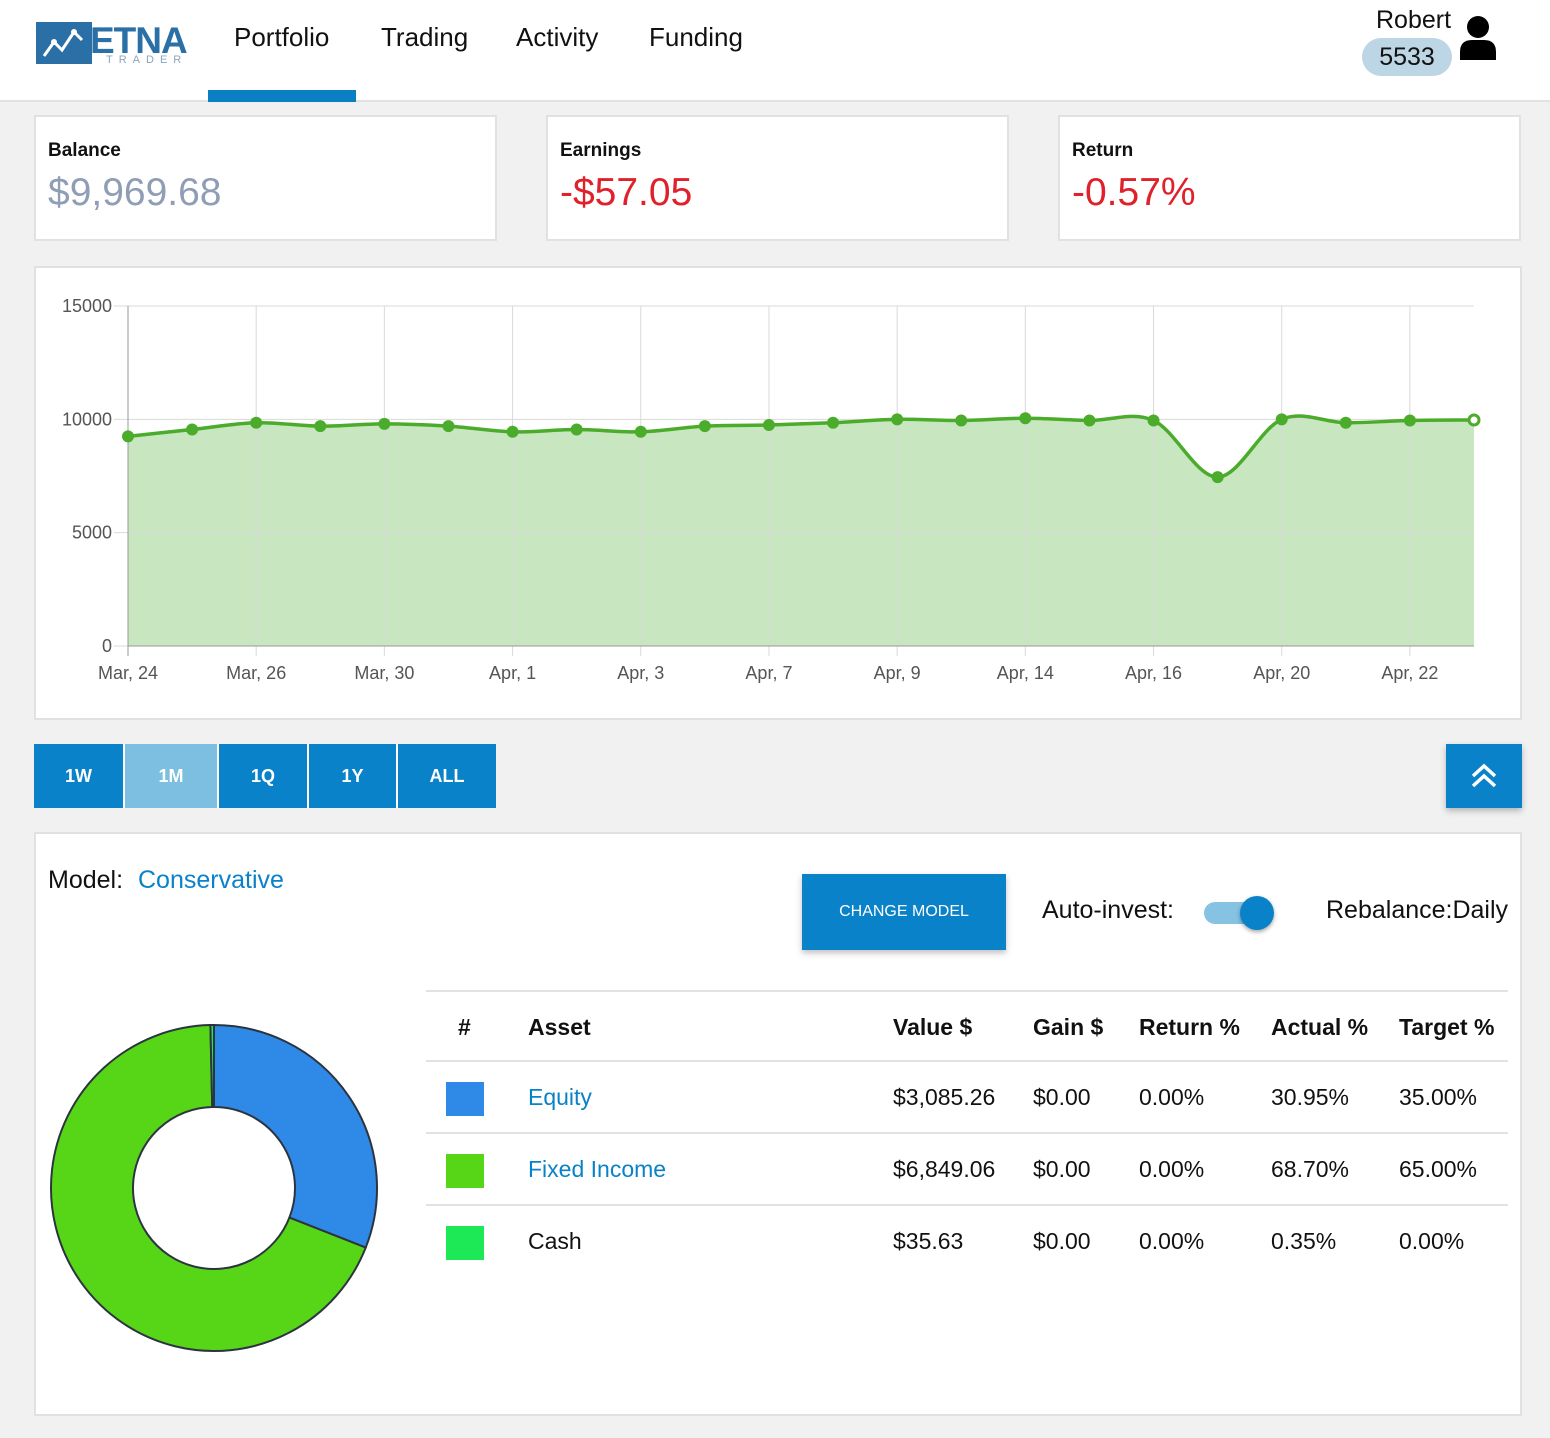 Image resolution: width=1550 pixels, height=1438 pixels. I want to click on tab-activity: Activity, so click(557, 40).